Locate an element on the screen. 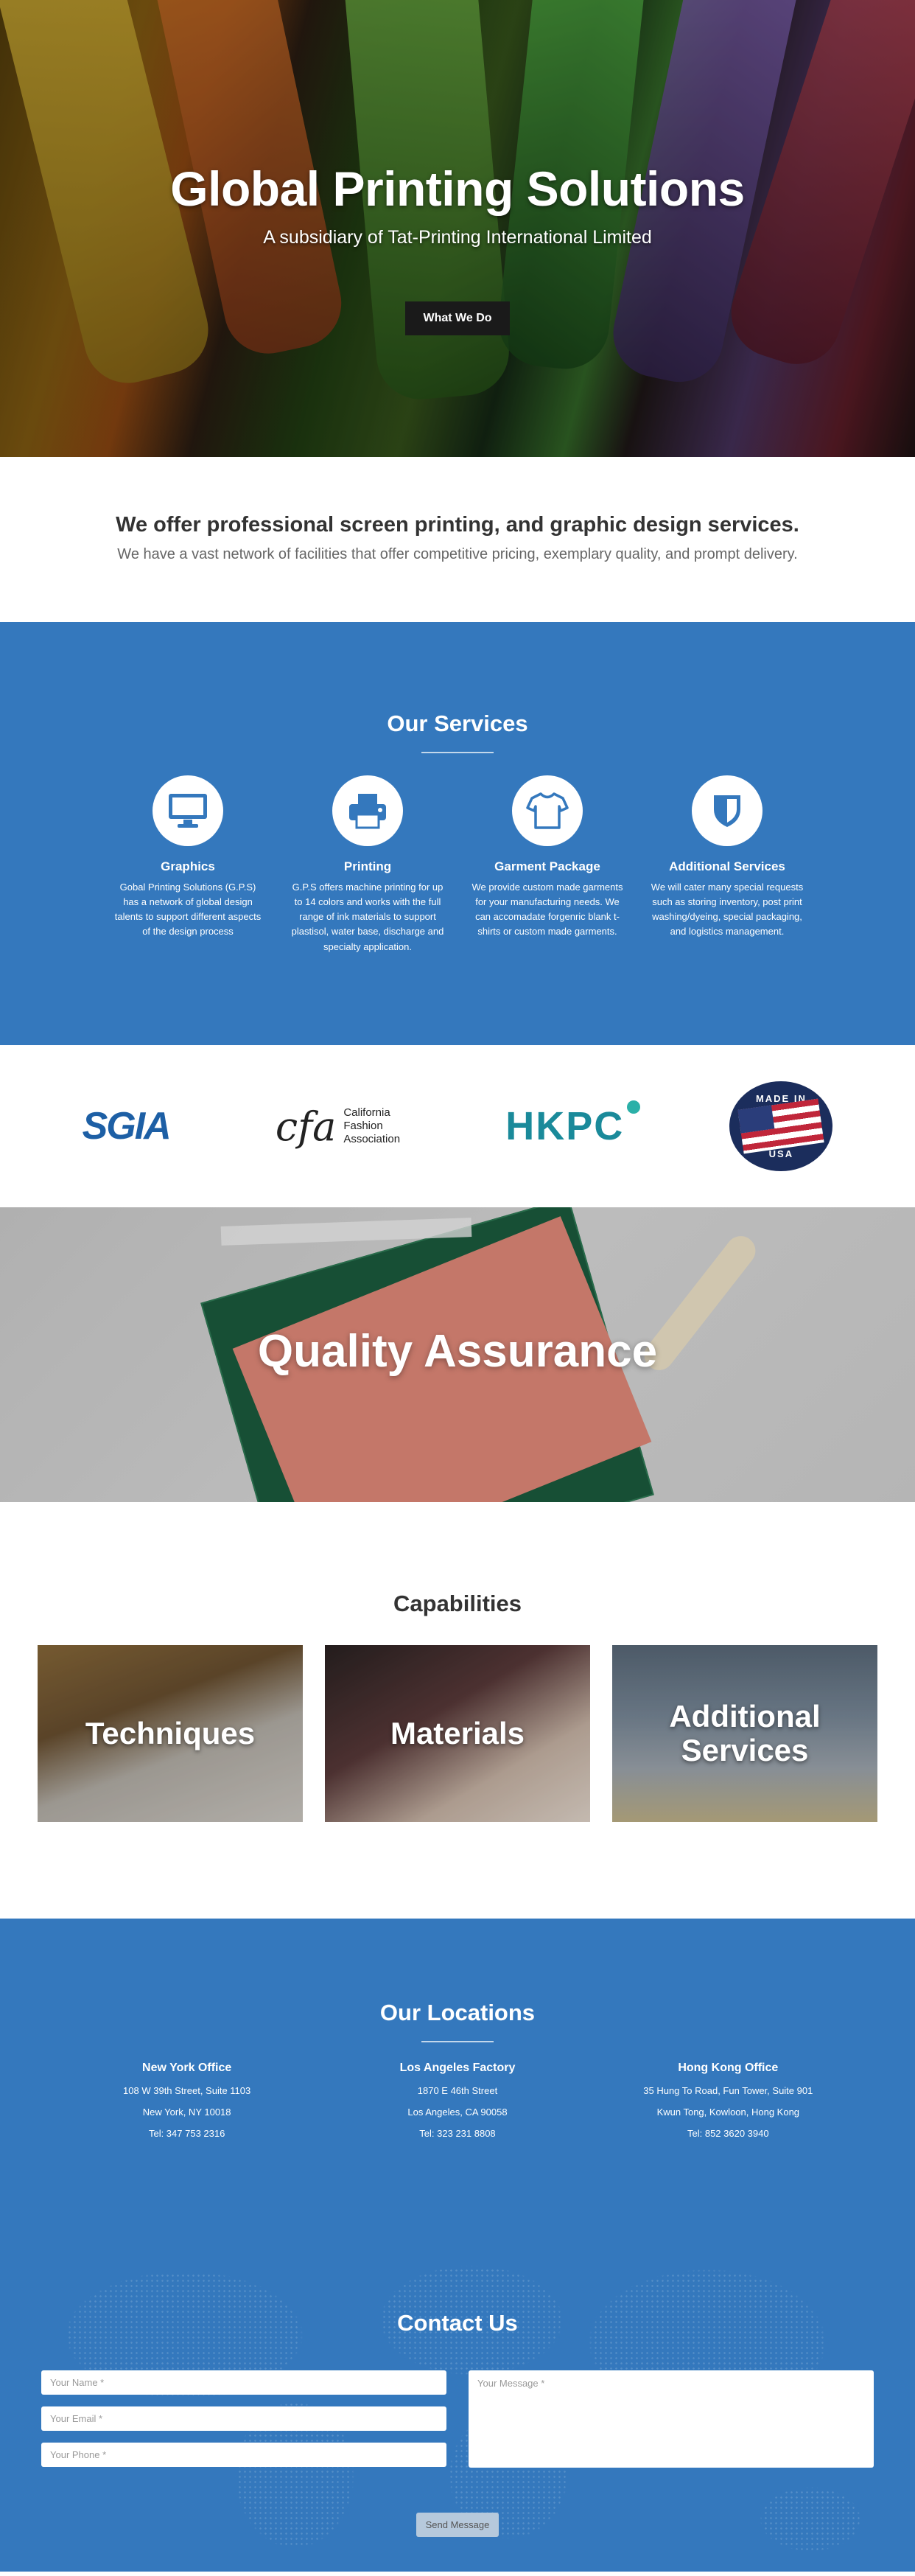  card-label: Techniques is located at coordinates (170, 1733).